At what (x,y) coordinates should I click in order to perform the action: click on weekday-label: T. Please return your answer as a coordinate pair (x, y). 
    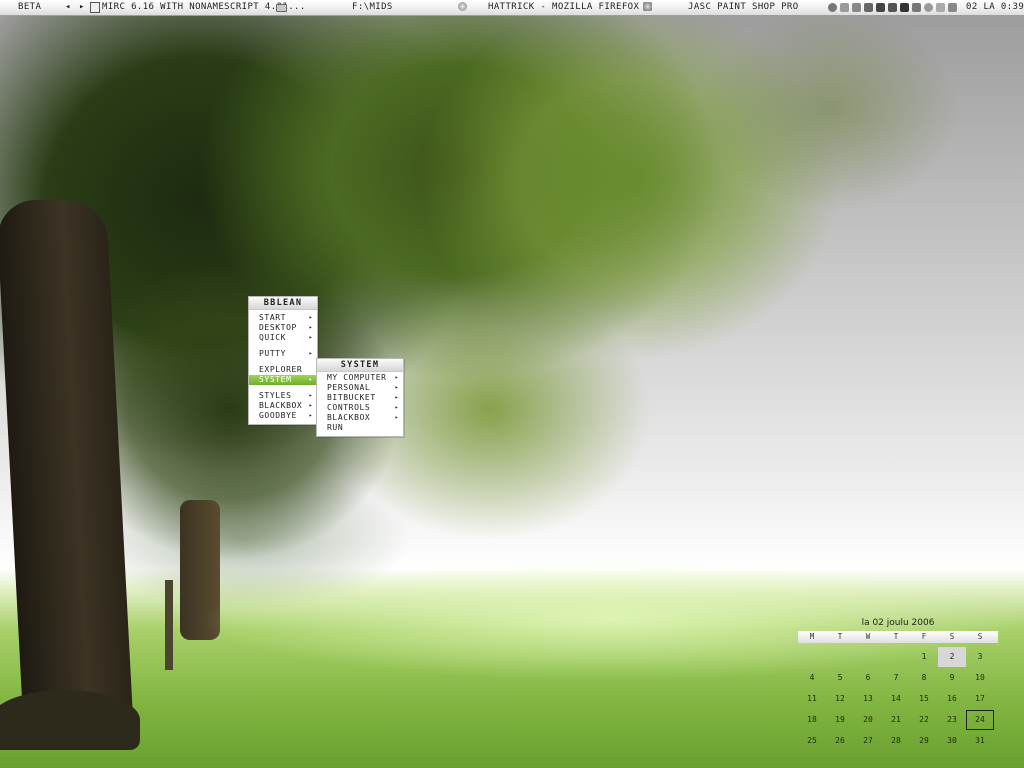
    Looking at the image, I should click on (840, 636).